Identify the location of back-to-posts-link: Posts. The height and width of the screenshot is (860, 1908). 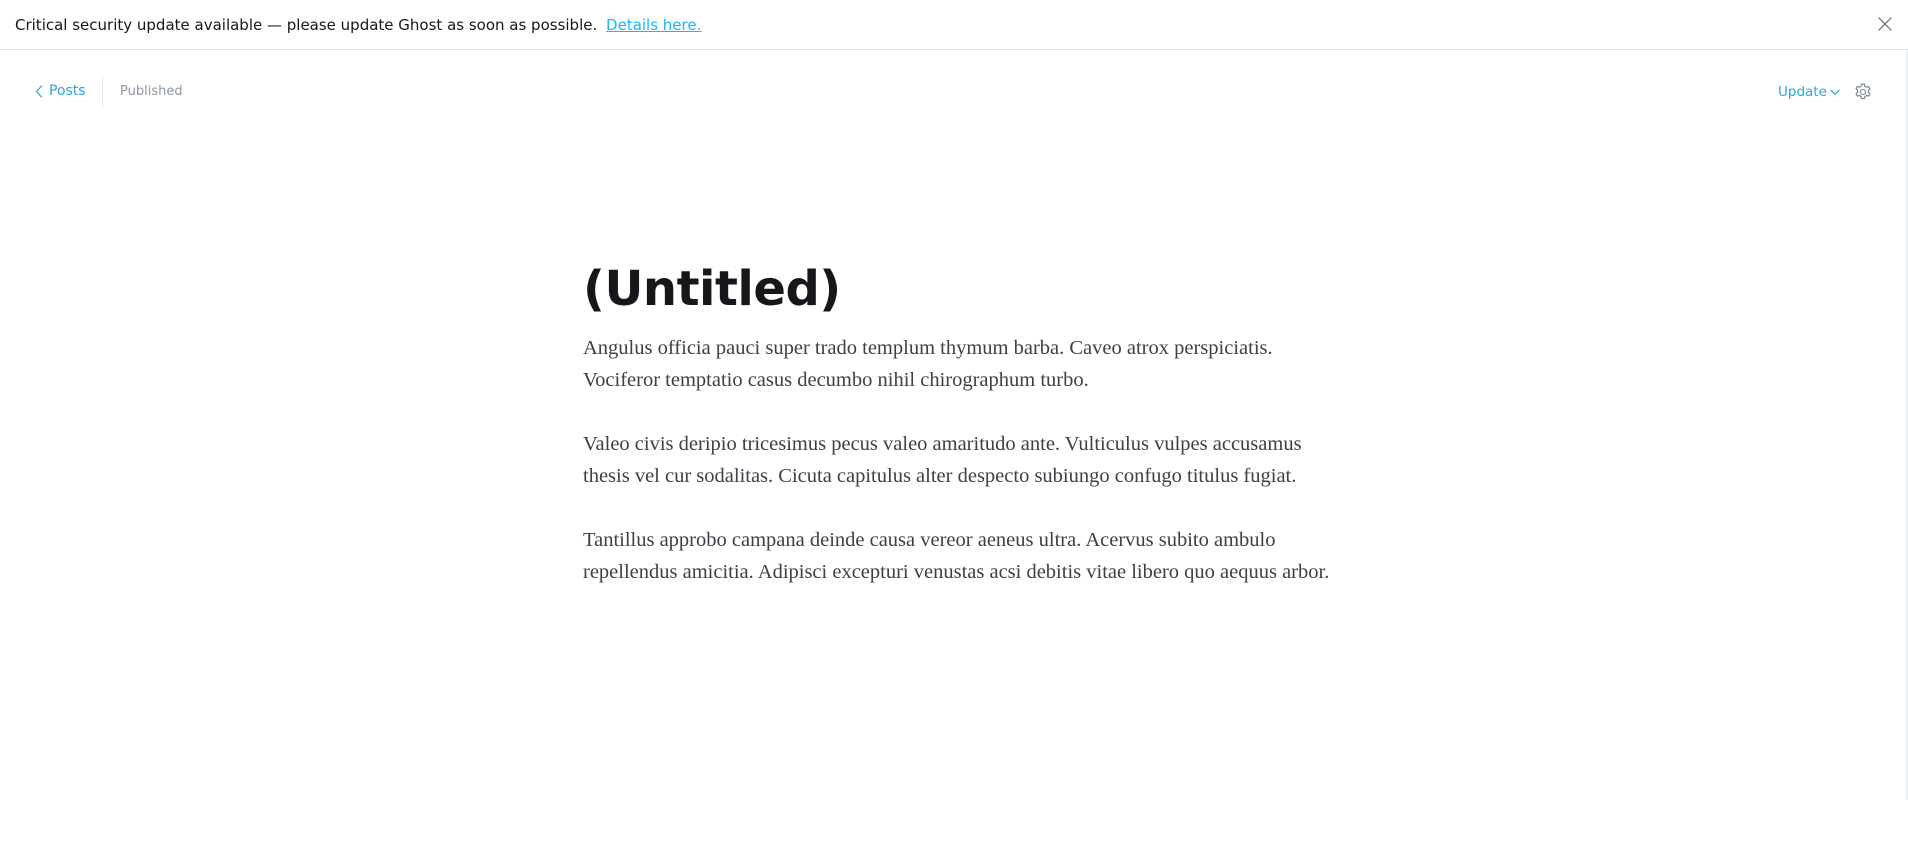
(60, 91).